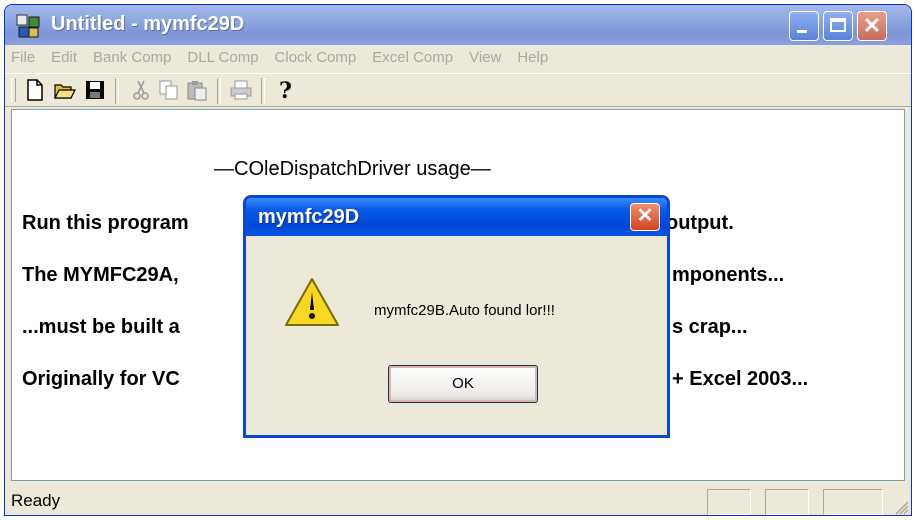  What do you see at coordinates (28, 26) in the screenshot?
I see `app-icon` at bounding box center [28, 26].